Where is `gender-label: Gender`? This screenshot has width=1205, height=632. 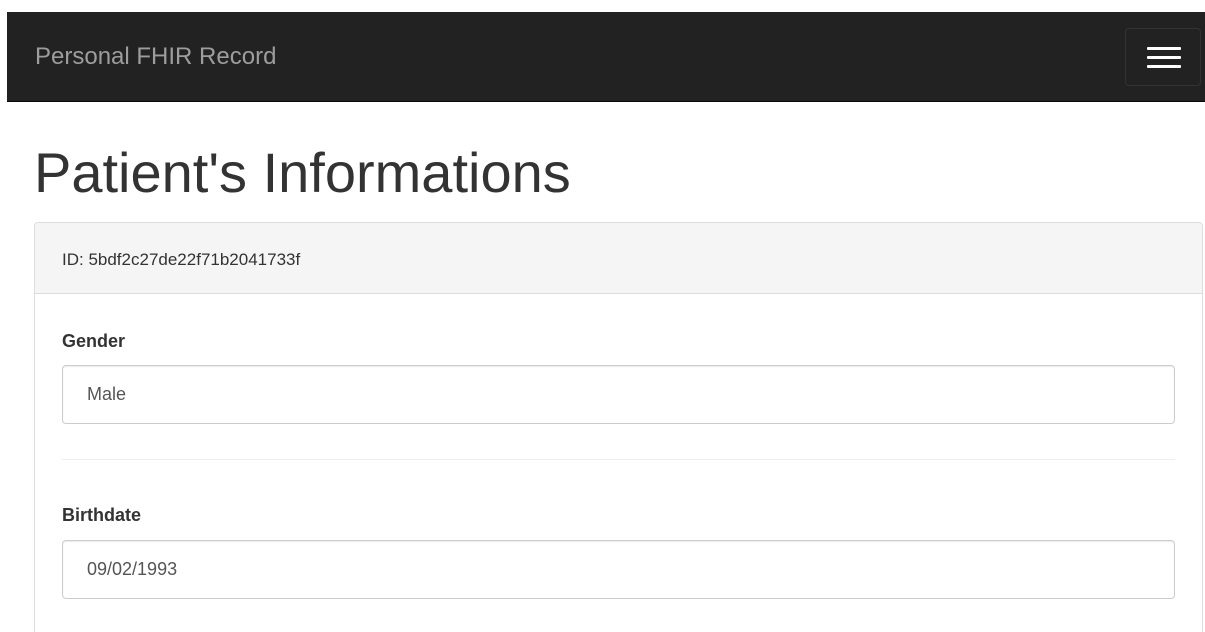
gender-label: Gender is located at coordinates (94, 341).